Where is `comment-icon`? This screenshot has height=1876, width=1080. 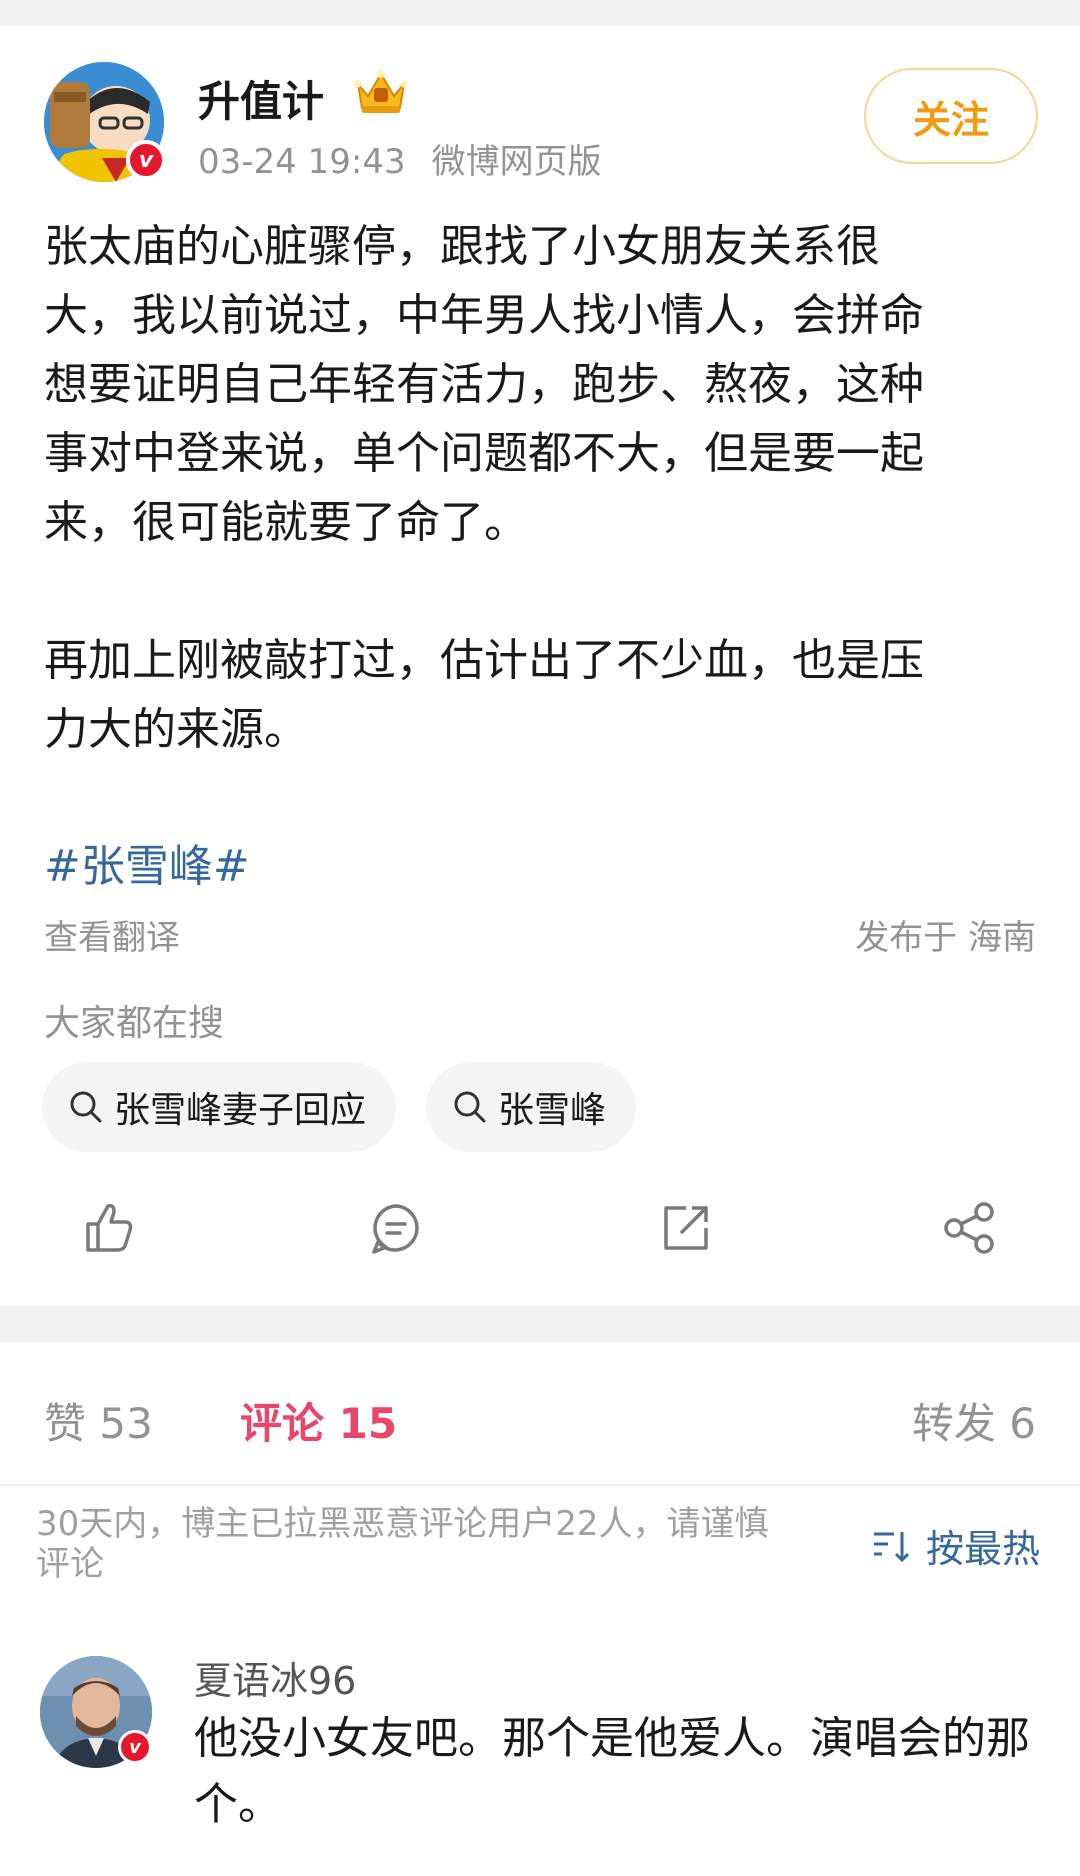
comment-icon is located at coordinates (396, 1228).